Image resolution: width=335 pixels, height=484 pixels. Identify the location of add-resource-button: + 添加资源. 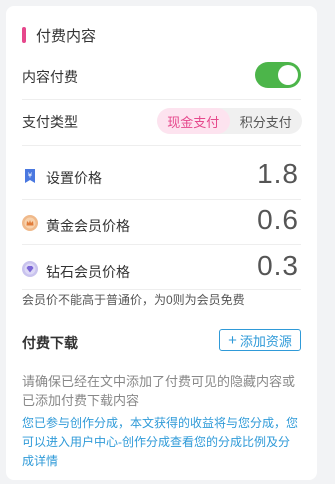
(260, 340).